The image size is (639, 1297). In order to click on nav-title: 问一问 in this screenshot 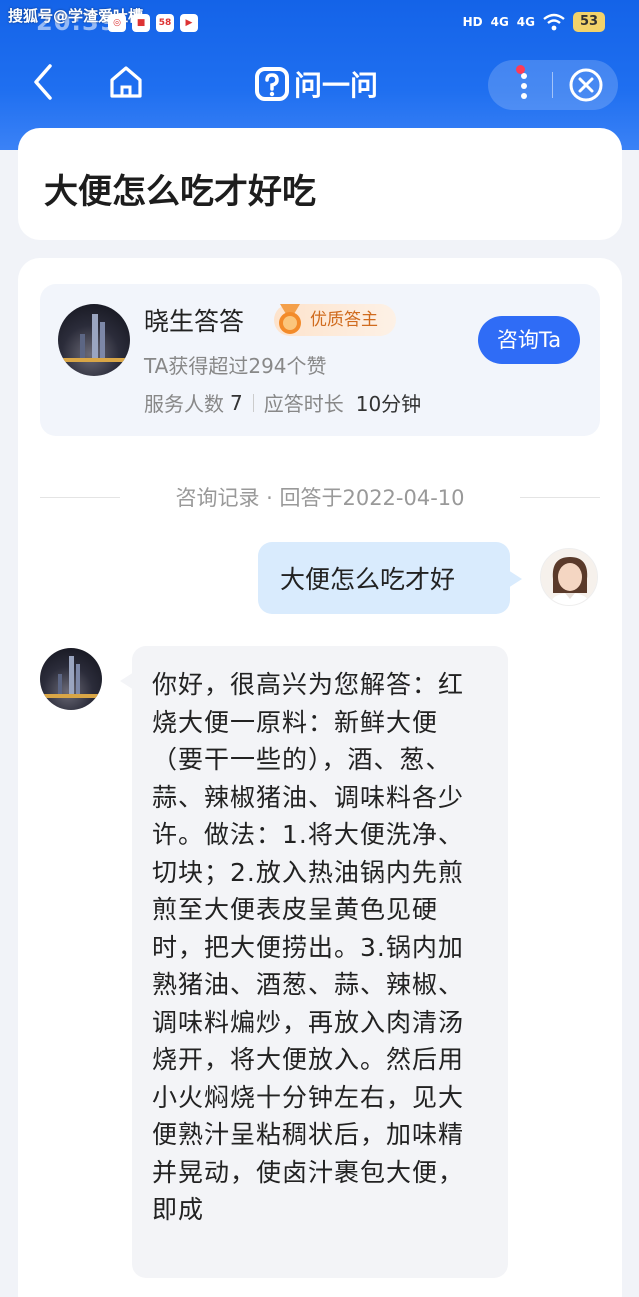, I will do `click(316, 84)`.